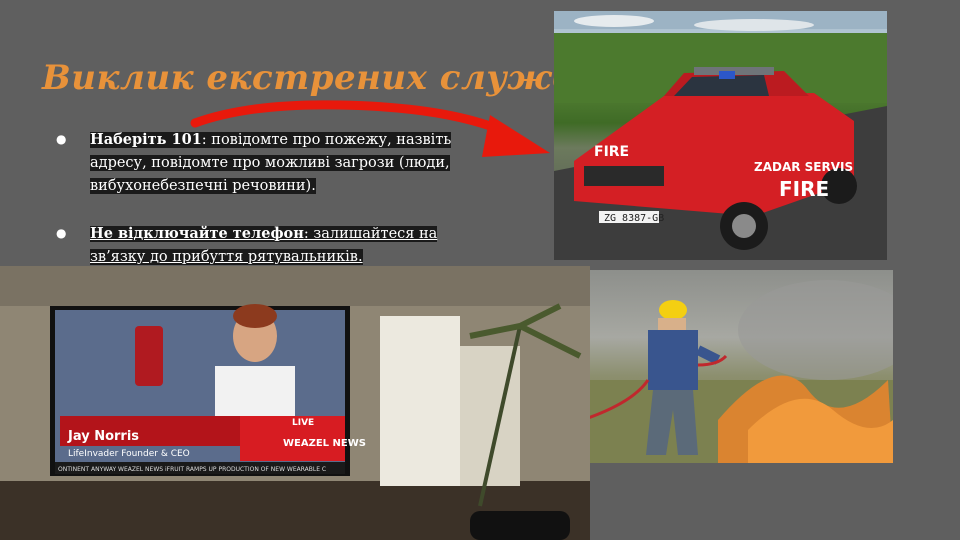 The height and width of the screenshot is (540, 960). I want to click on firefighter-illustration, so click(720, 371).